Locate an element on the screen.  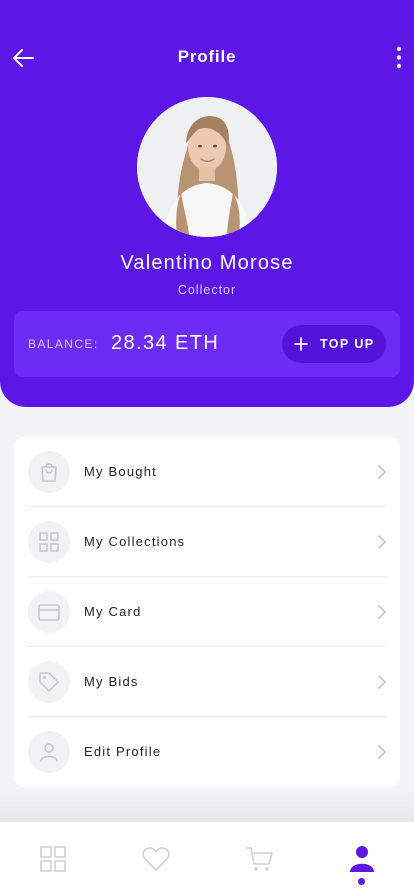
profile-role: Collector is located at coordinates (207, 290).